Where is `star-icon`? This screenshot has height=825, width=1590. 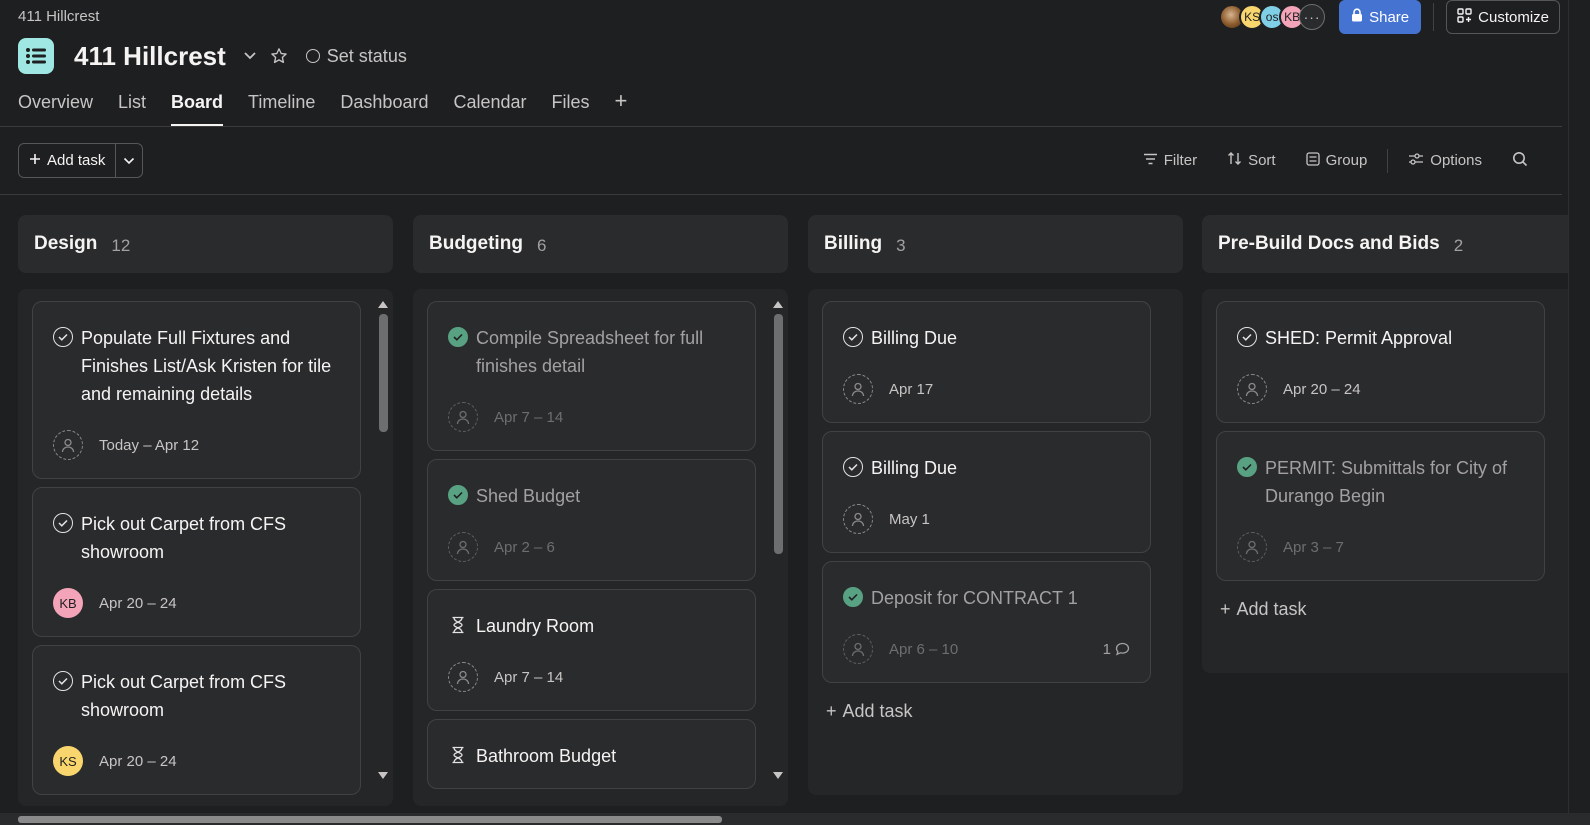 star-icon is located at coordinates (279, 56).